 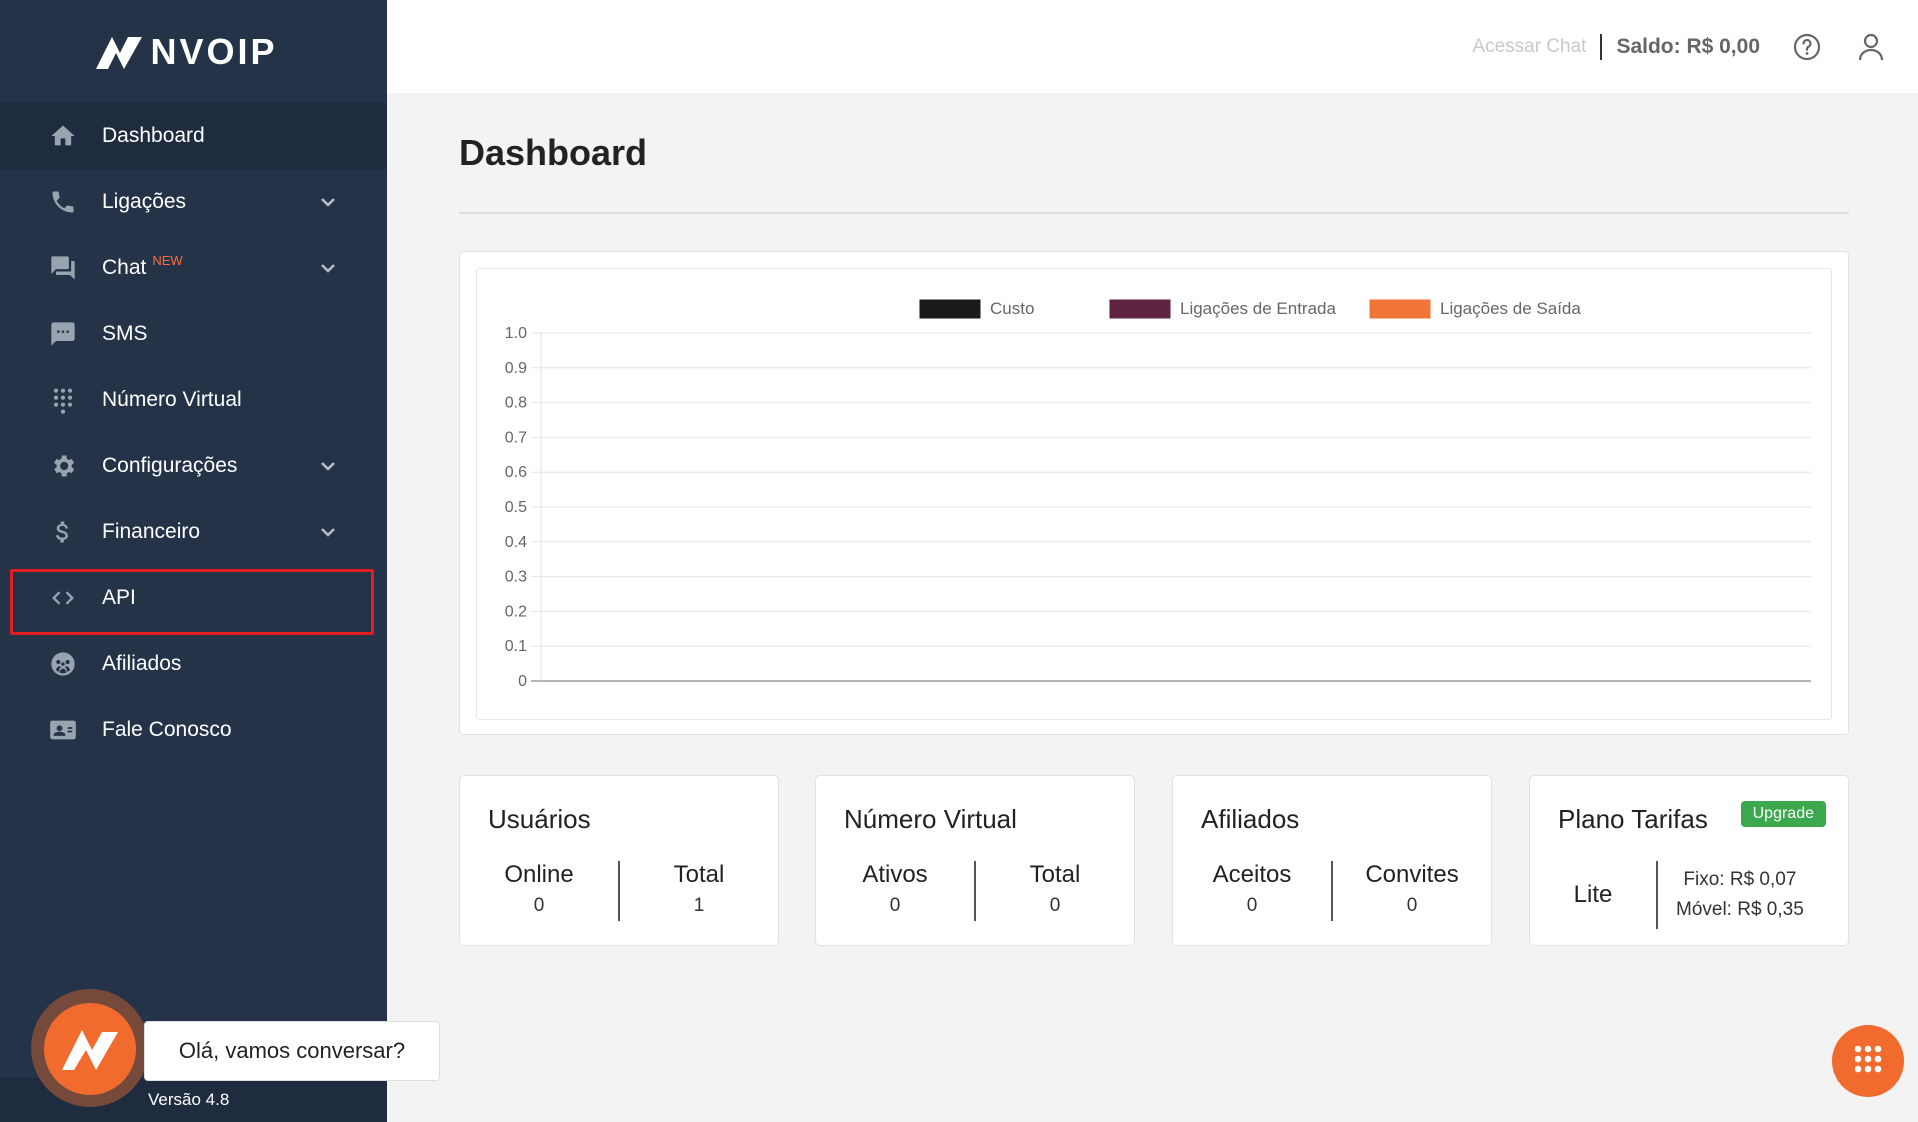 I want to click on chat-greeting-bubble: Olá, vamos conversar?, so click(x=292, y=1051).